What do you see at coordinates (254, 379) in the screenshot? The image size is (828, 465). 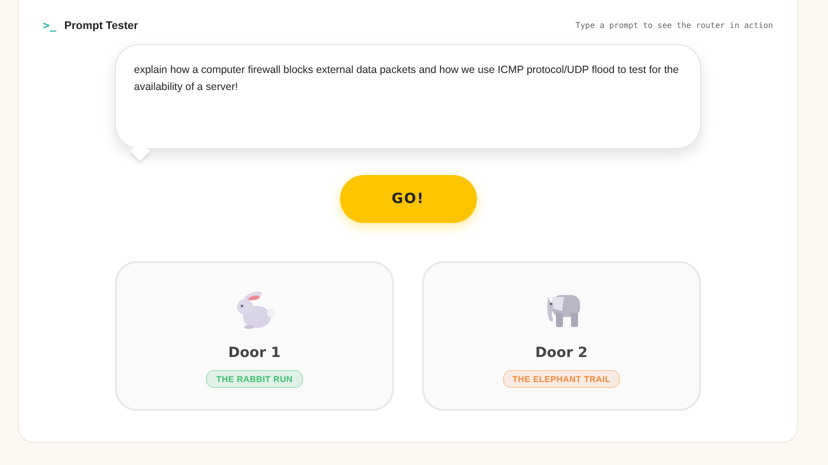 I see `route-tag: THE RABBIT RUN` at bounding box center [254, 379].